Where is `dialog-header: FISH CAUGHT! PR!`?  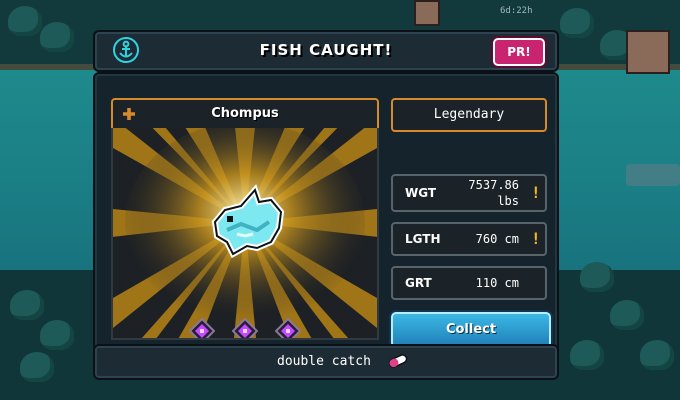 dialog-header: FISH CAUGHT! PR! is located at coordinates (326, 51).